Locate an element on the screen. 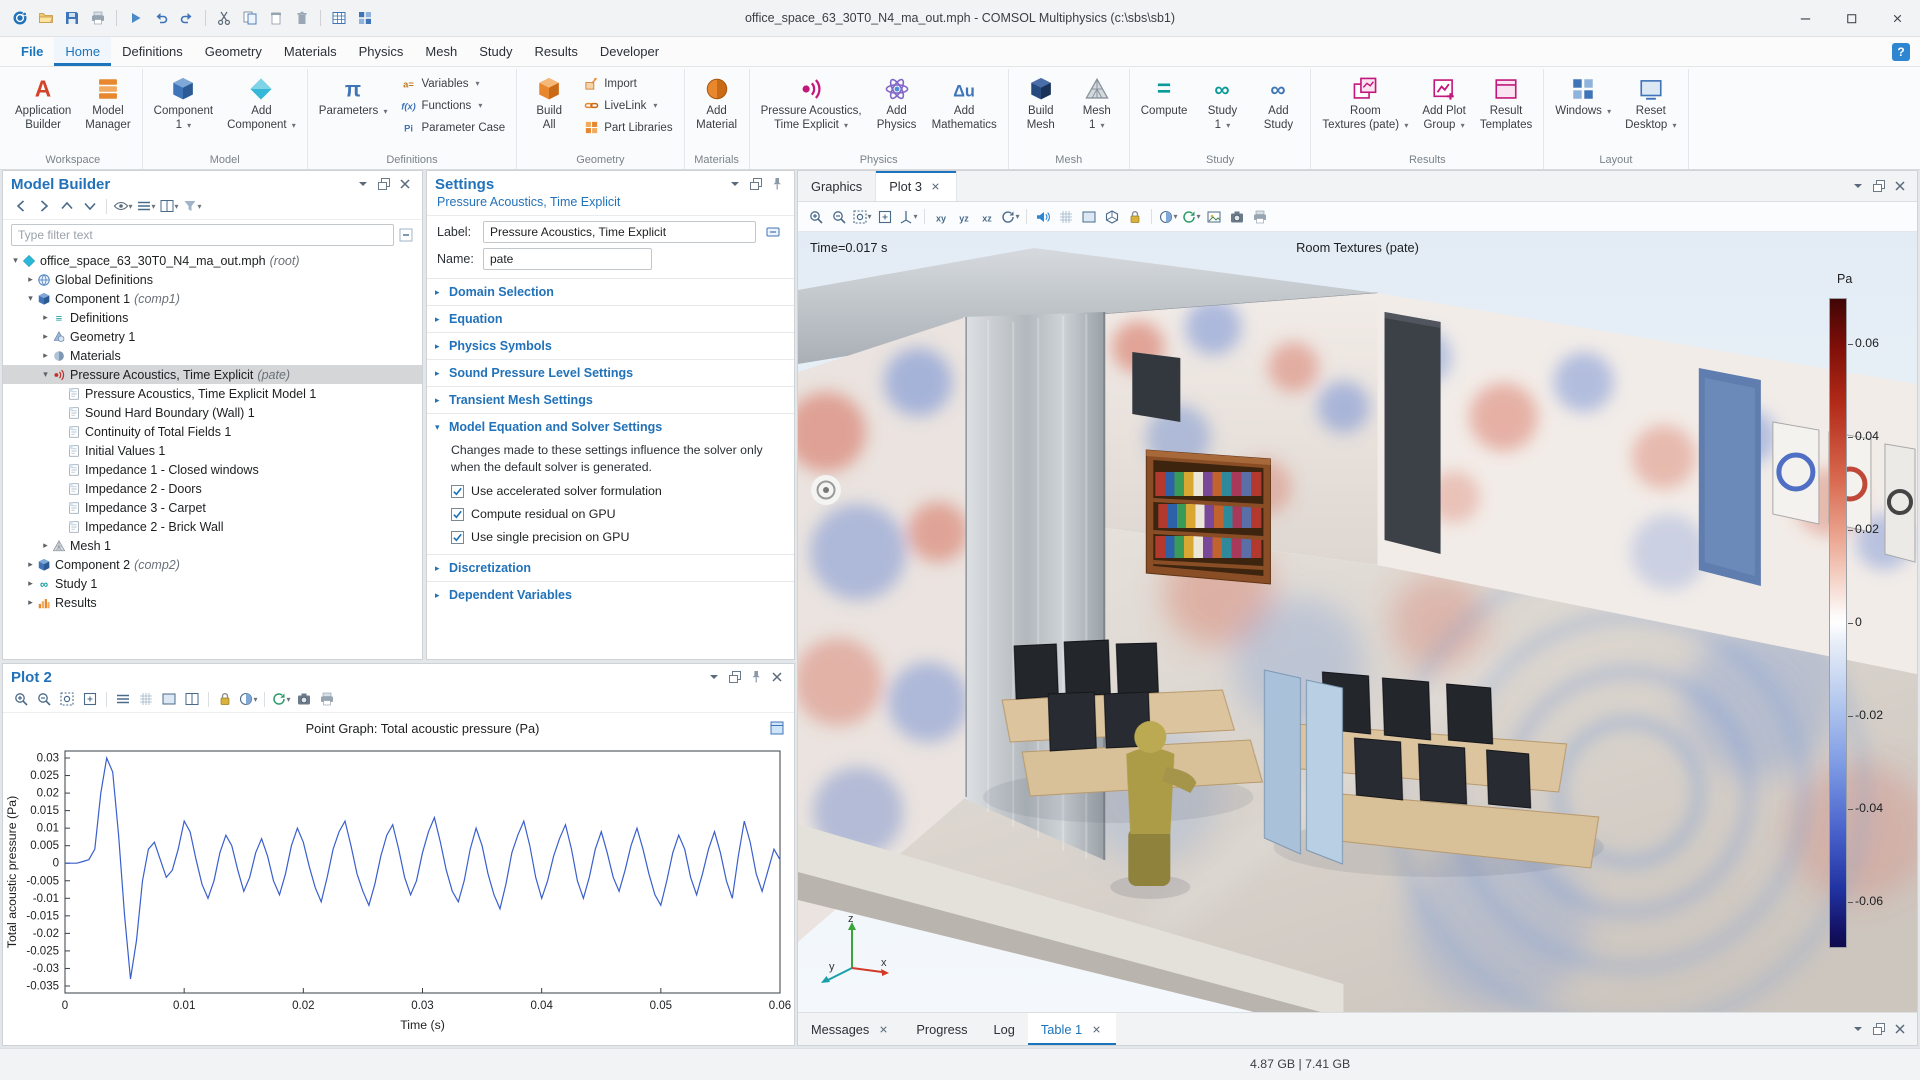 The height and width of the screenshot is (1080, 1920). columns-icon: ▾ is located at coordinates (169, 206).